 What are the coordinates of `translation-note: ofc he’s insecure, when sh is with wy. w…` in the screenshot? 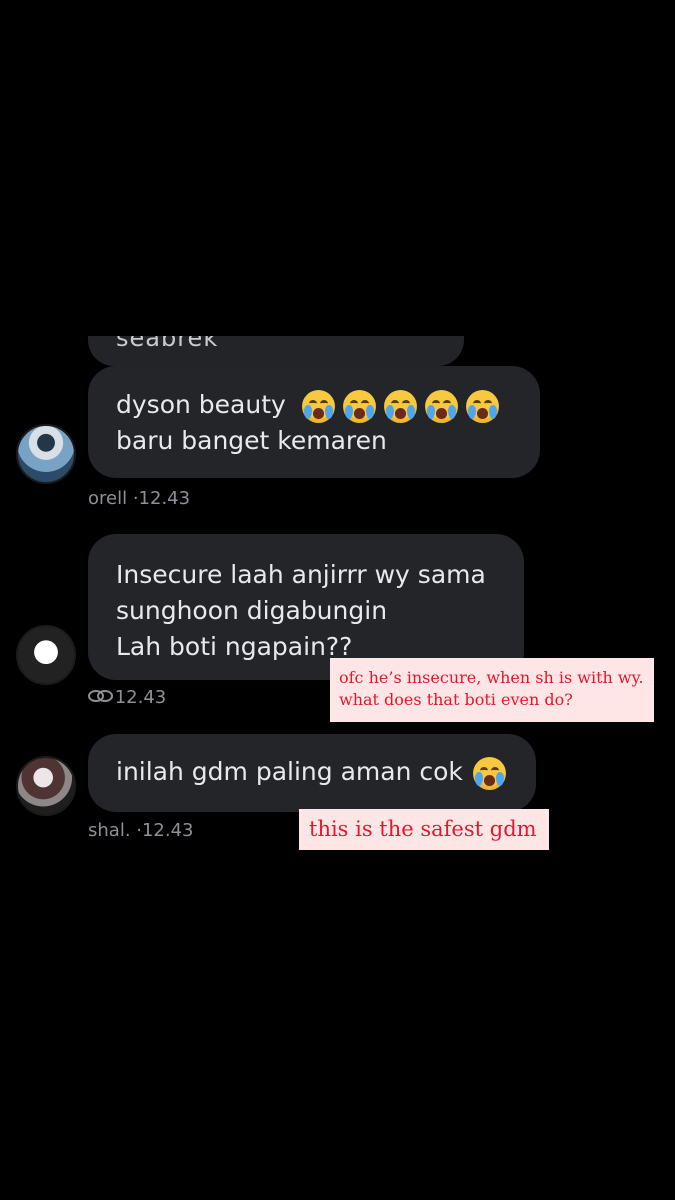 It's located at (492, 690).